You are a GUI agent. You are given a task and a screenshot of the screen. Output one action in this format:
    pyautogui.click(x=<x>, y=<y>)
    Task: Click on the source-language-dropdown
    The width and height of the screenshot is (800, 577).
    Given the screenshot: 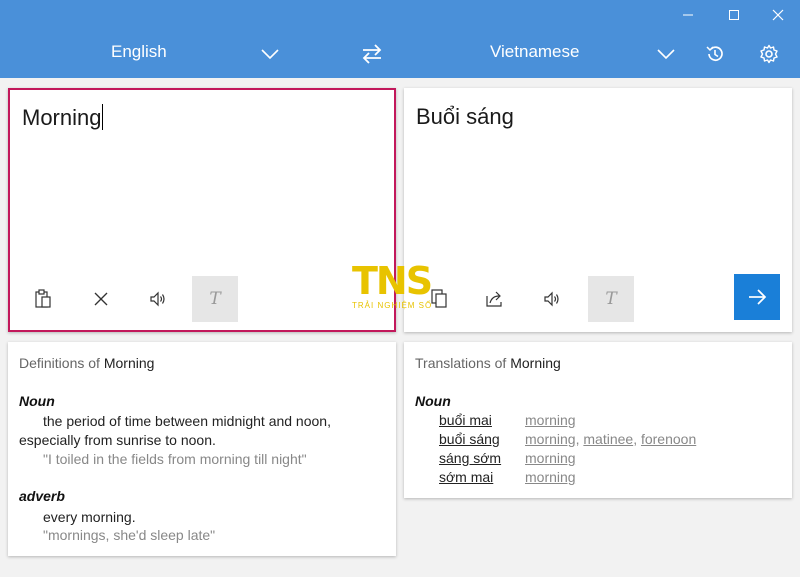 What is the action you would take?
    pyautogui.click(x=270, y=54)
    